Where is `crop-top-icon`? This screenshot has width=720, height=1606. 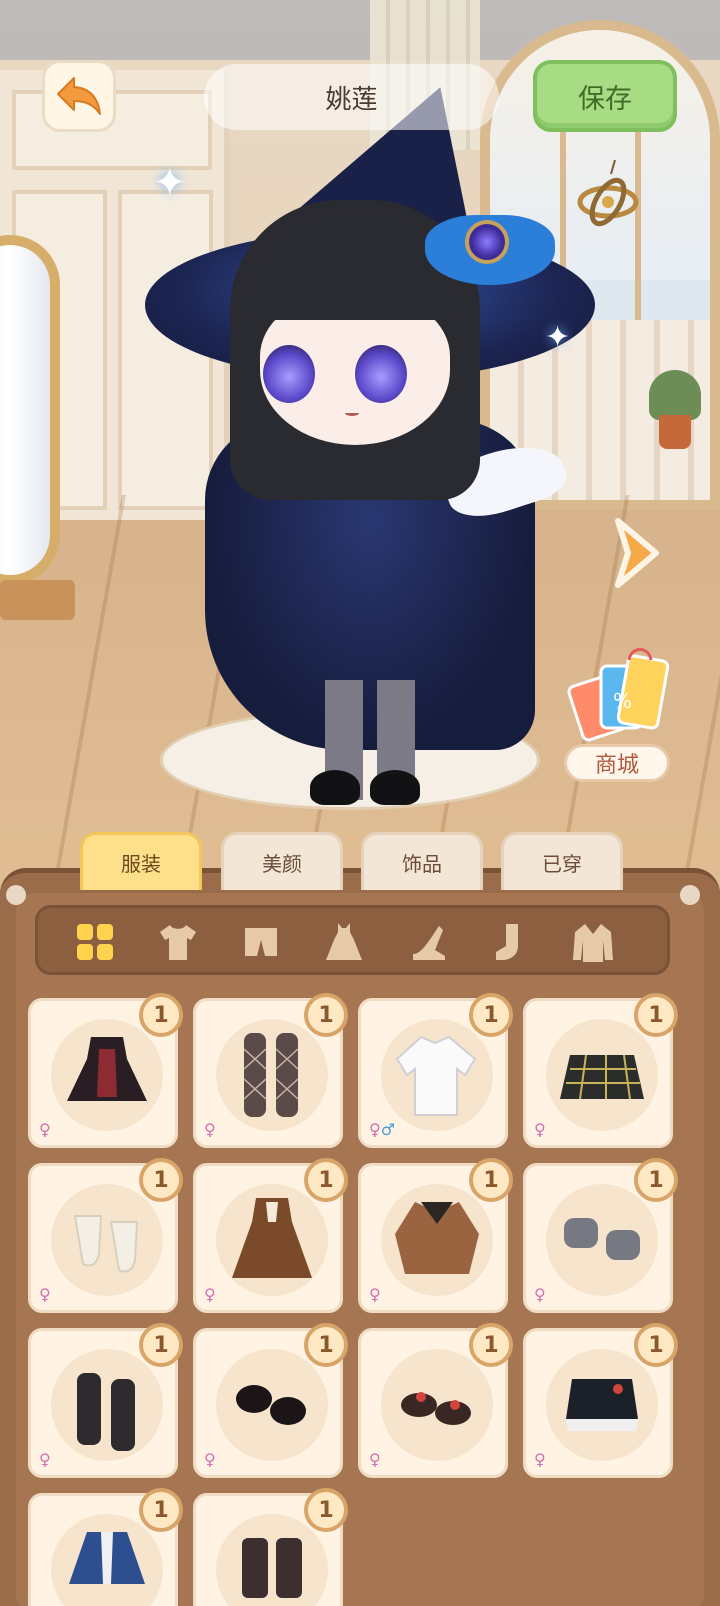 crop-top-icon is located at coordinates (602, 1405).